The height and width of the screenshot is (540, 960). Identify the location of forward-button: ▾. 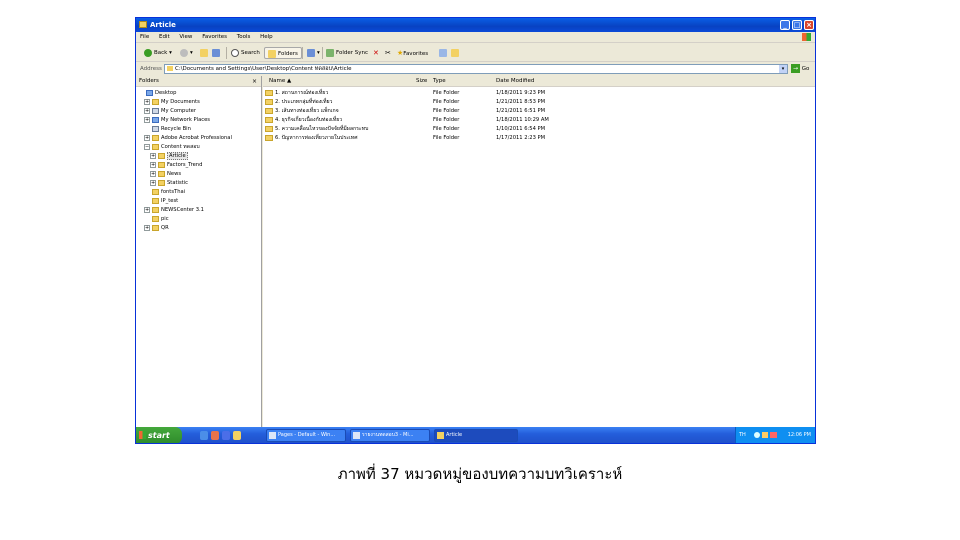
(186, 53).